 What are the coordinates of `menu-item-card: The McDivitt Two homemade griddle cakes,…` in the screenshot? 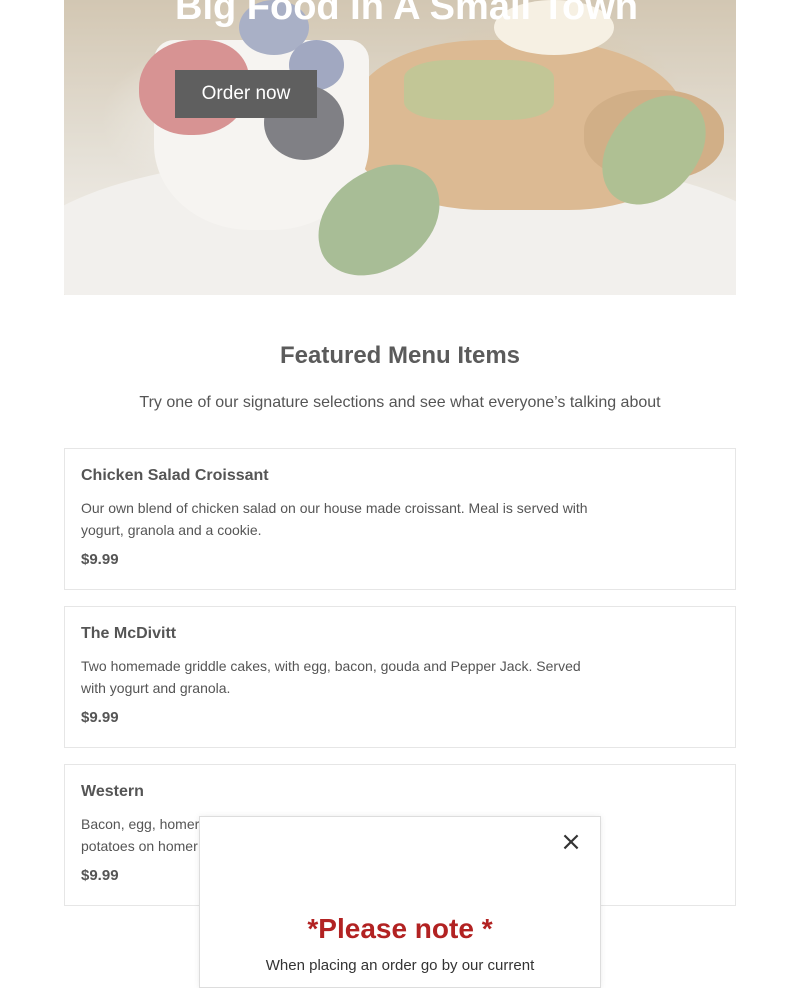 It's located at (400, 677).